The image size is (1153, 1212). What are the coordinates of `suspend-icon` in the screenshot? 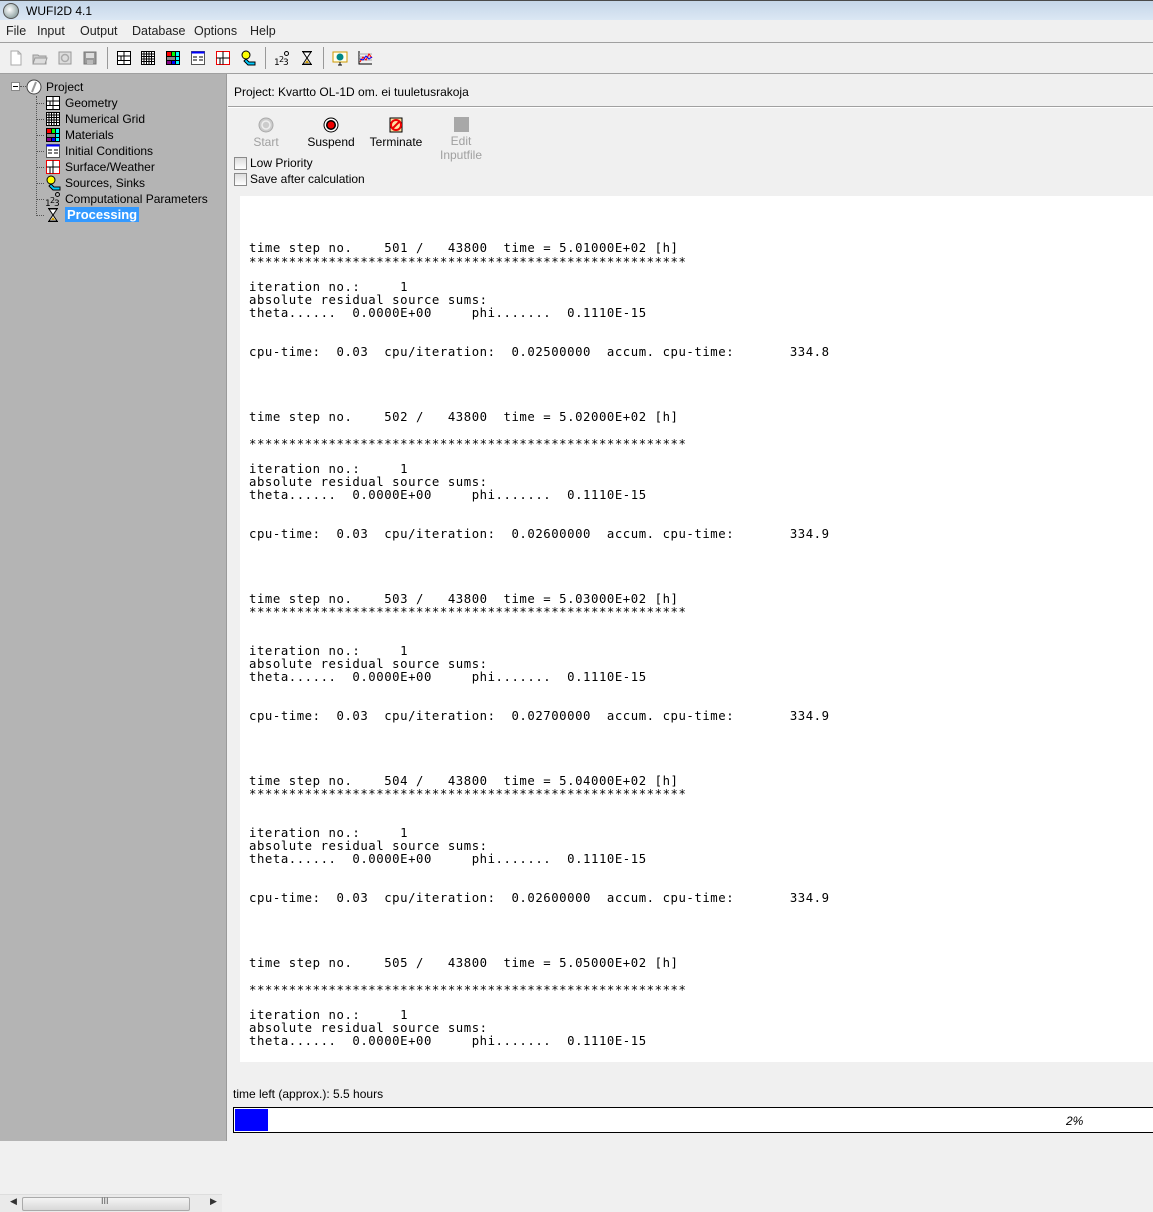 It's located at (331, 125).